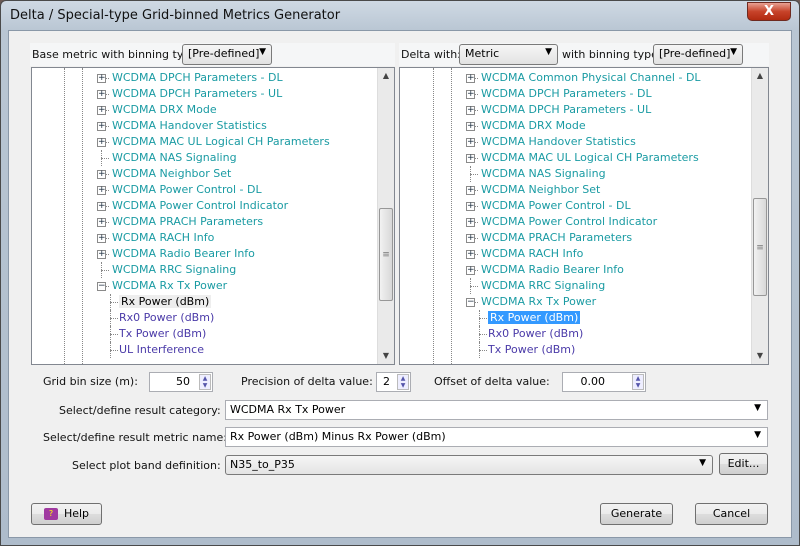 This screenshot has width=800, height=546. Describe the element at coordinates (181, 382) in the screenshot. I see `grid-bin-stepper: 50 ▲ ▼` at that location.